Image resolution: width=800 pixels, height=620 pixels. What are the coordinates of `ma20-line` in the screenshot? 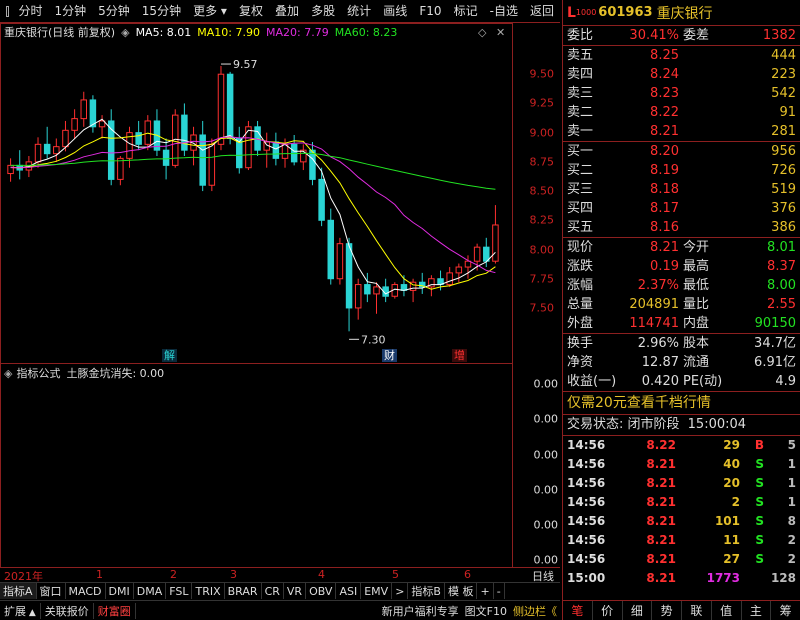 It's located at (253, 205).